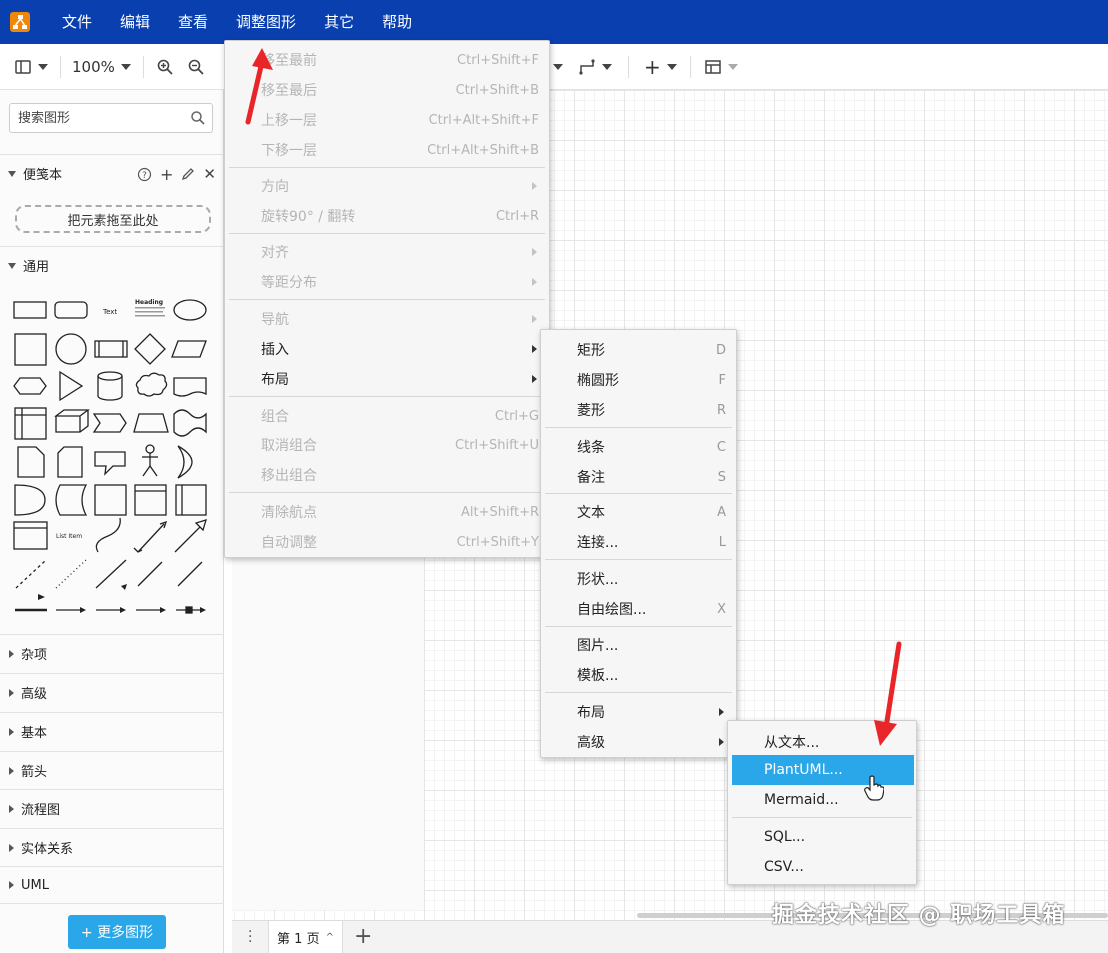 The width and height of the screenshot is (1108, 953). Describe the element at coordinates (150, 349) in the screenshot. I see `diamond-shape` at that location.